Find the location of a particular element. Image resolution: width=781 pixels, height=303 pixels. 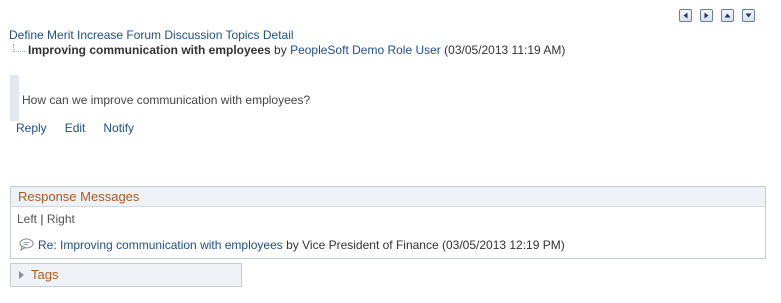

arrow-left-icon is located at coordinates (685, 15).